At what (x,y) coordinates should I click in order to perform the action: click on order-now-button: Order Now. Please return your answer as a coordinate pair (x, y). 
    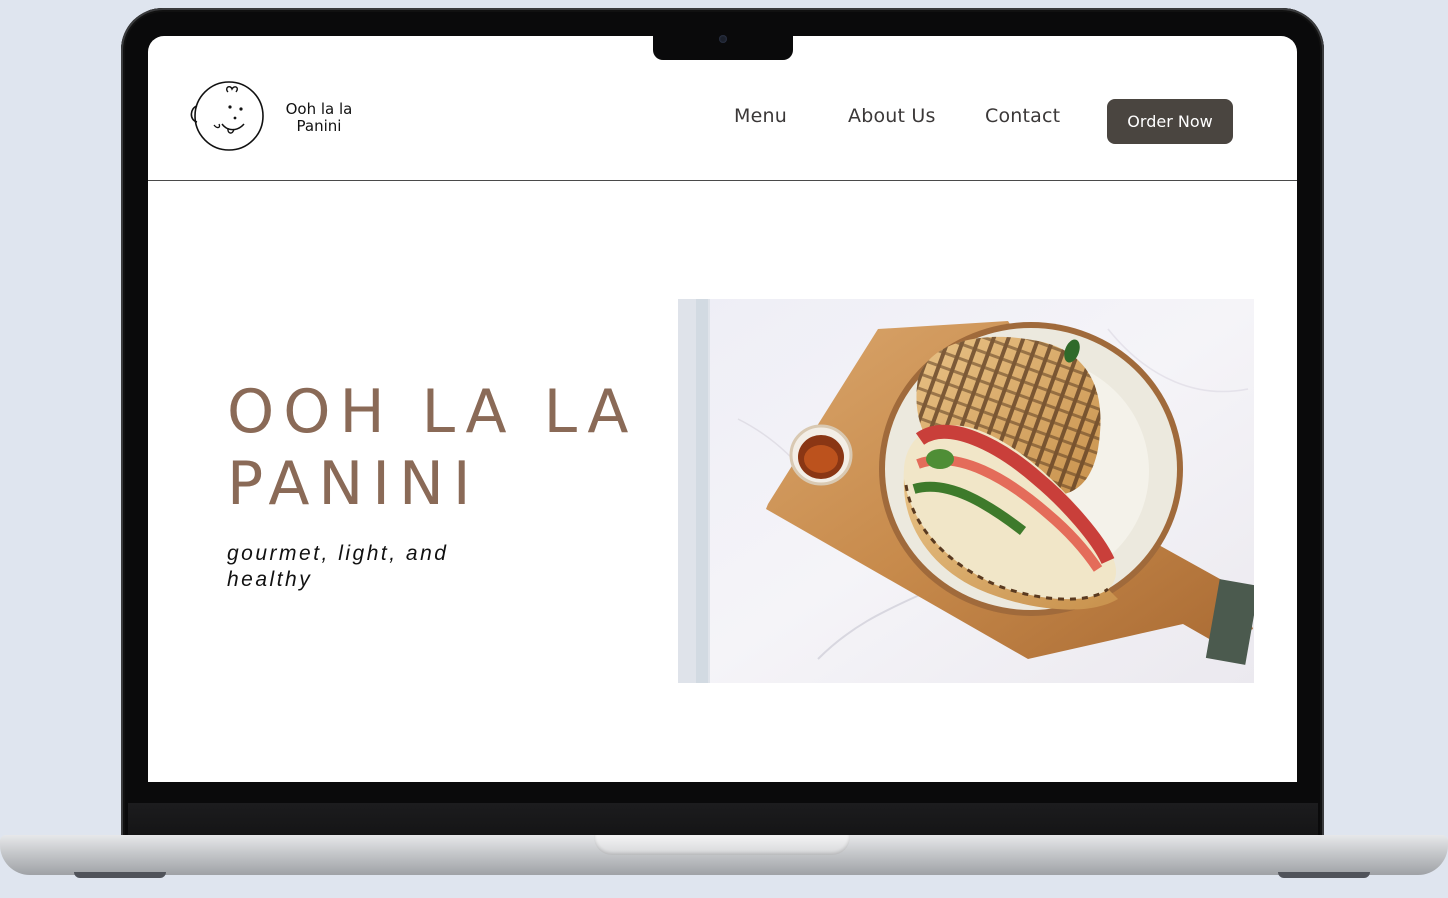
    Looking at the image, I should click on (1170, 121).